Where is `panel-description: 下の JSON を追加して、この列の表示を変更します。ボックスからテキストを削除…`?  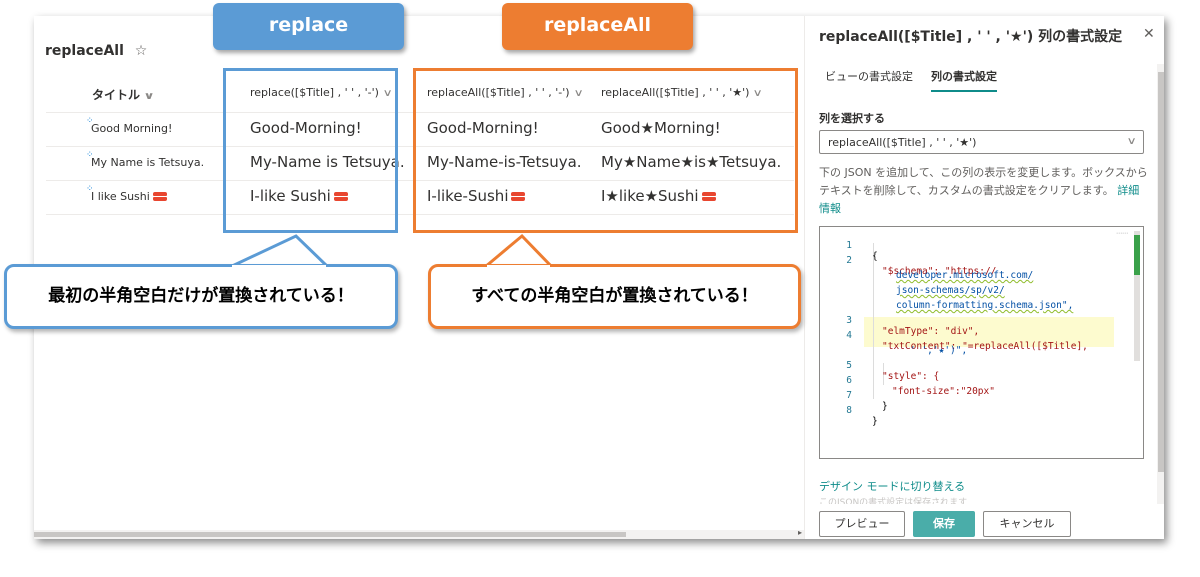
panel-description: 下の JSON を追加して、この列の表示を変更します。ボックスからテキストを削除… is located at coordinates (984, 191).